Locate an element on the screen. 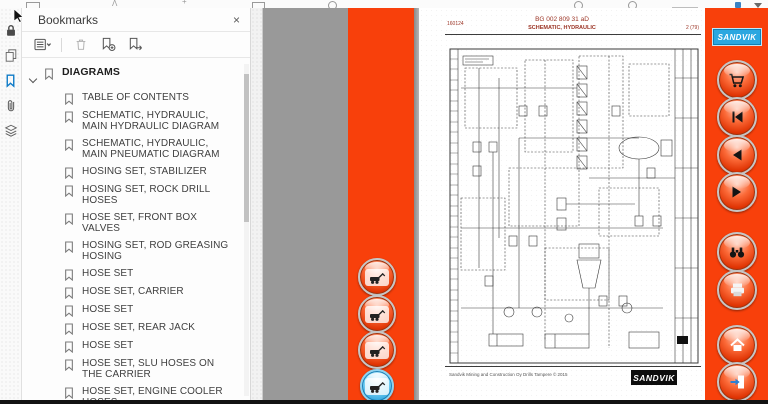  first-page-button is located at coordinates (737, 117).